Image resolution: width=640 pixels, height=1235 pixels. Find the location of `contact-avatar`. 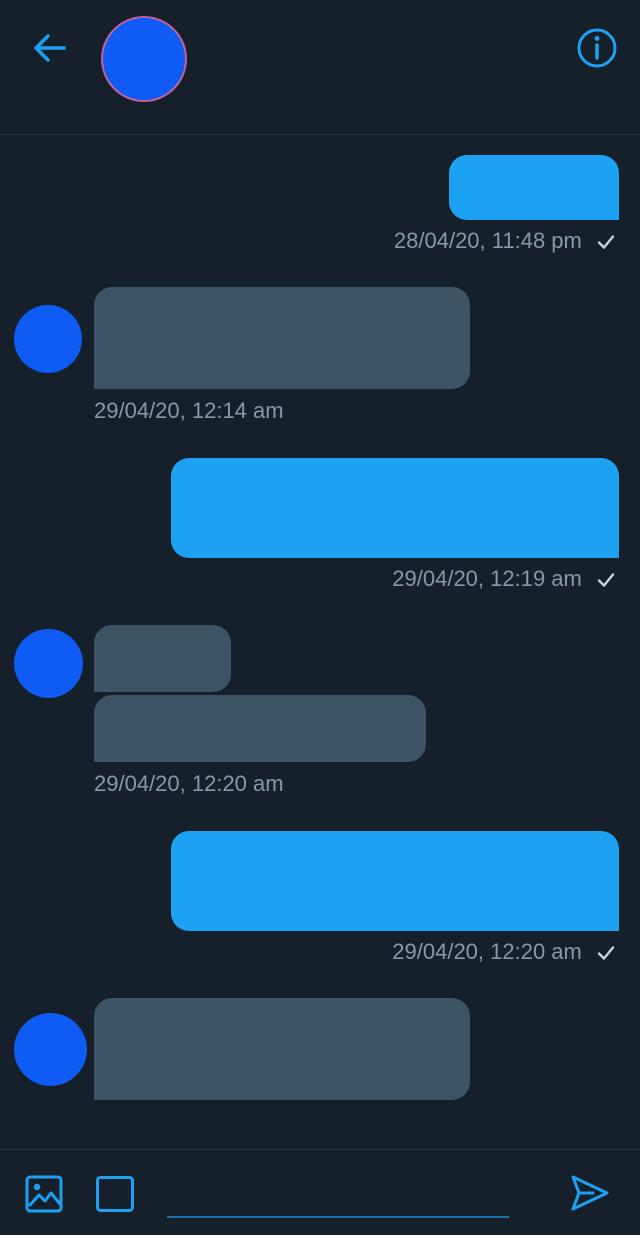

contact-avatar is located at coordinates (144, 59).